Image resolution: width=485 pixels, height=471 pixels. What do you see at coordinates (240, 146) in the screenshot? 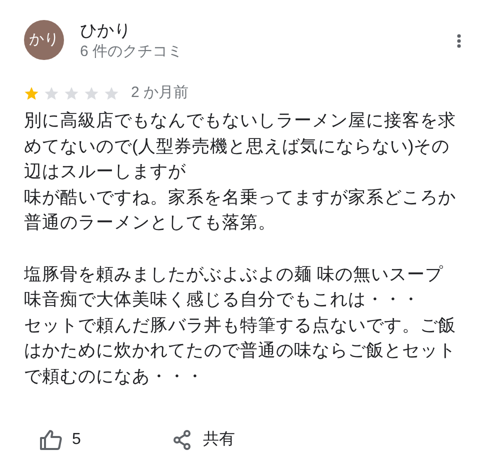
I see `review-text: 別に高級店でもなんでもないしラーメン屋に接客を求めてないので(人型券売機と思えば気にならない)その辺はスルーしますが` at bounding box center [240, 146].